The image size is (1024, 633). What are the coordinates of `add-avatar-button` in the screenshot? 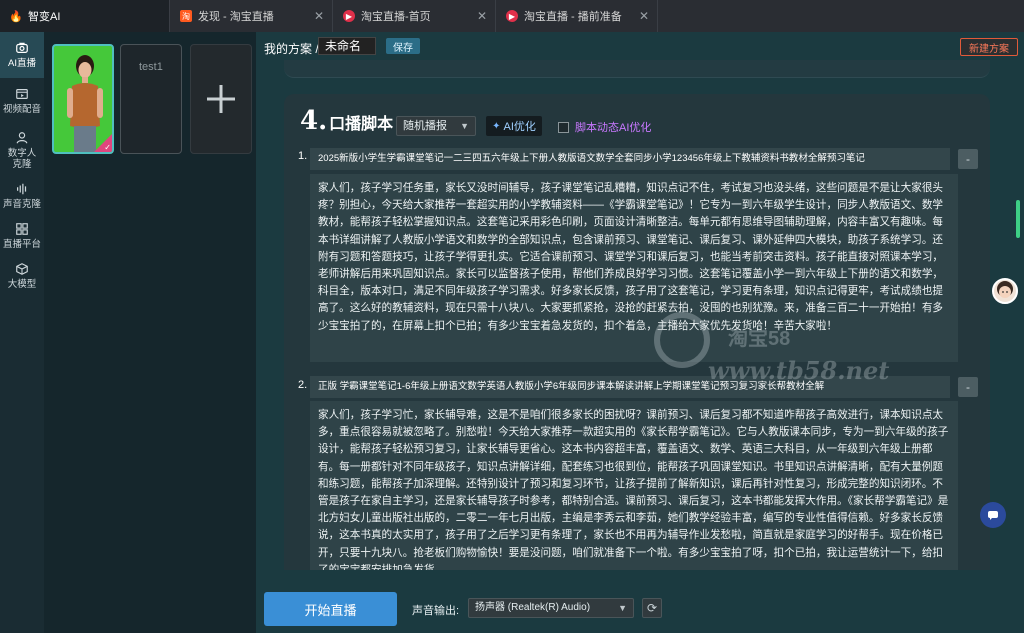 It's located at (221, 99).